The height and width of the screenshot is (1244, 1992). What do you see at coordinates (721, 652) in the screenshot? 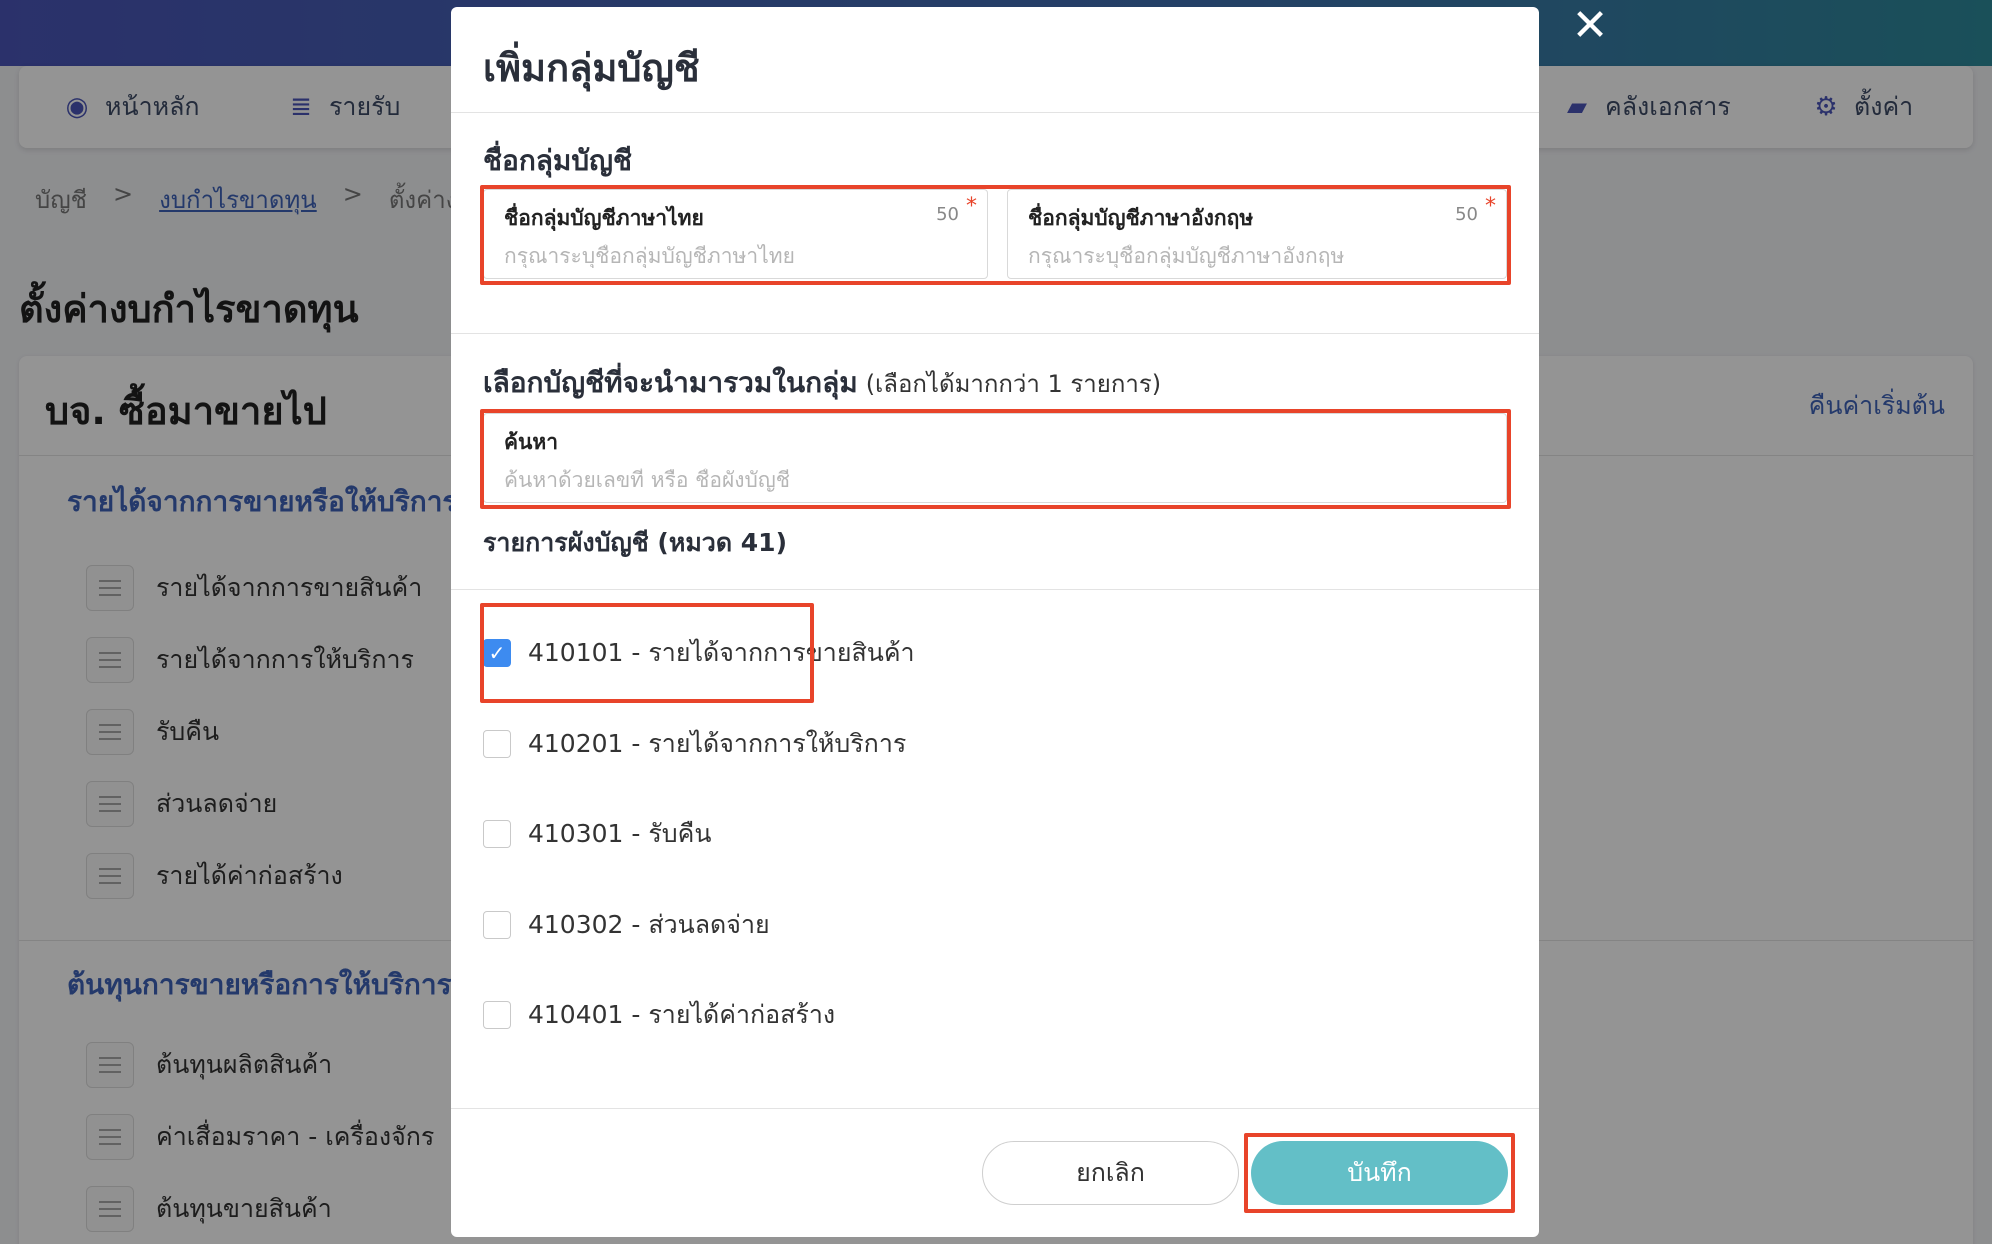
I see `account-option-label: 410101 - รายได้จากการขายสินค้า` at bounding box center [721, 652].